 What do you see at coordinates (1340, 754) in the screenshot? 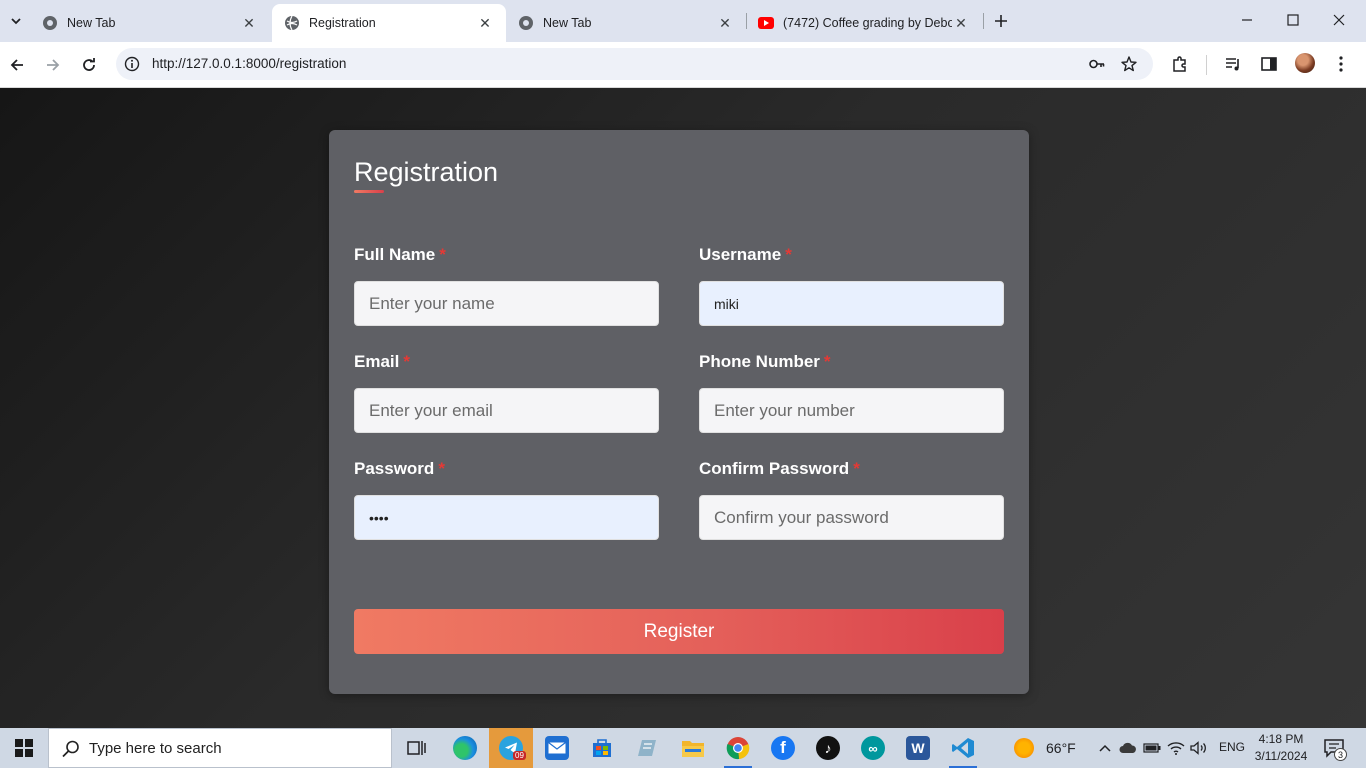
I see `notification-count: 3` at bounding box center [1340, 754].